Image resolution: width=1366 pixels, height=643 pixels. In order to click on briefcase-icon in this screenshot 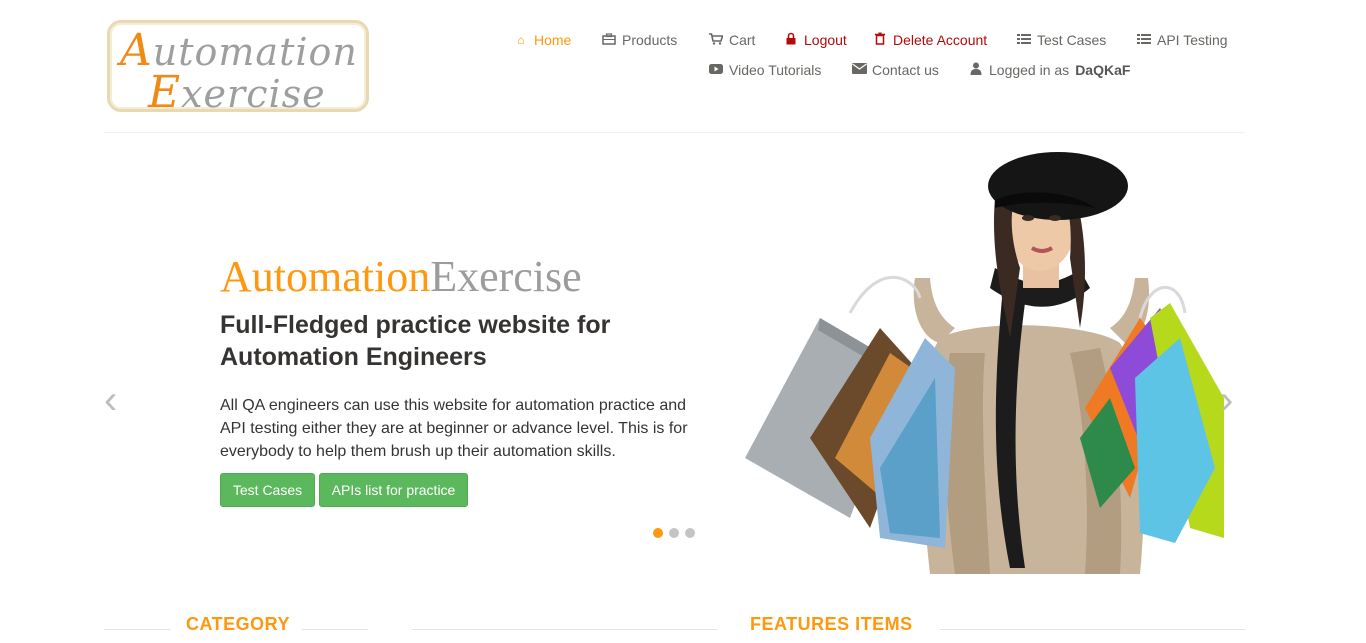, I will do `click(609, 40)`.